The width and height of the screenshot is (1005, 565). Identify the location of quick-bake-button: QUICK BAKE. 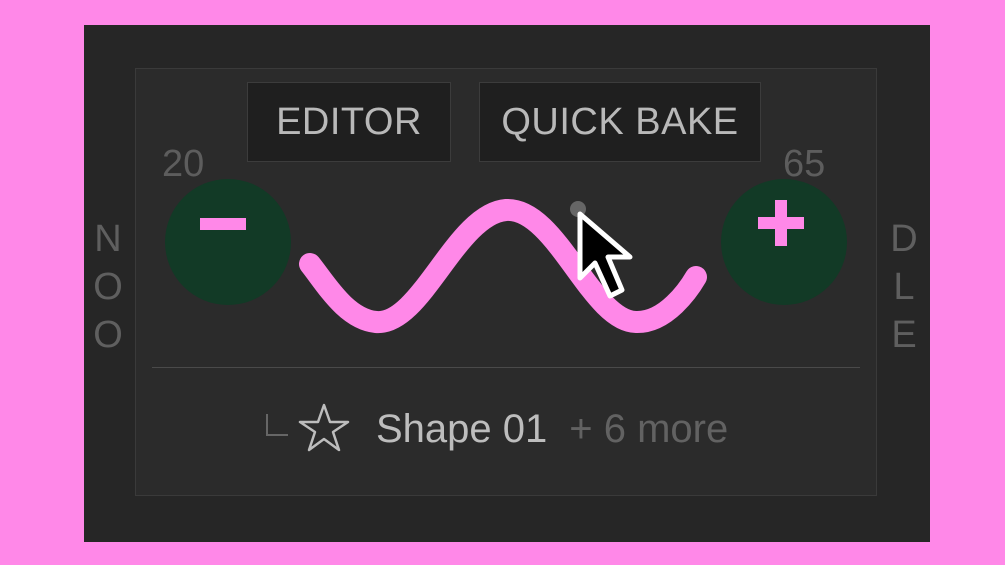
(620, 122).